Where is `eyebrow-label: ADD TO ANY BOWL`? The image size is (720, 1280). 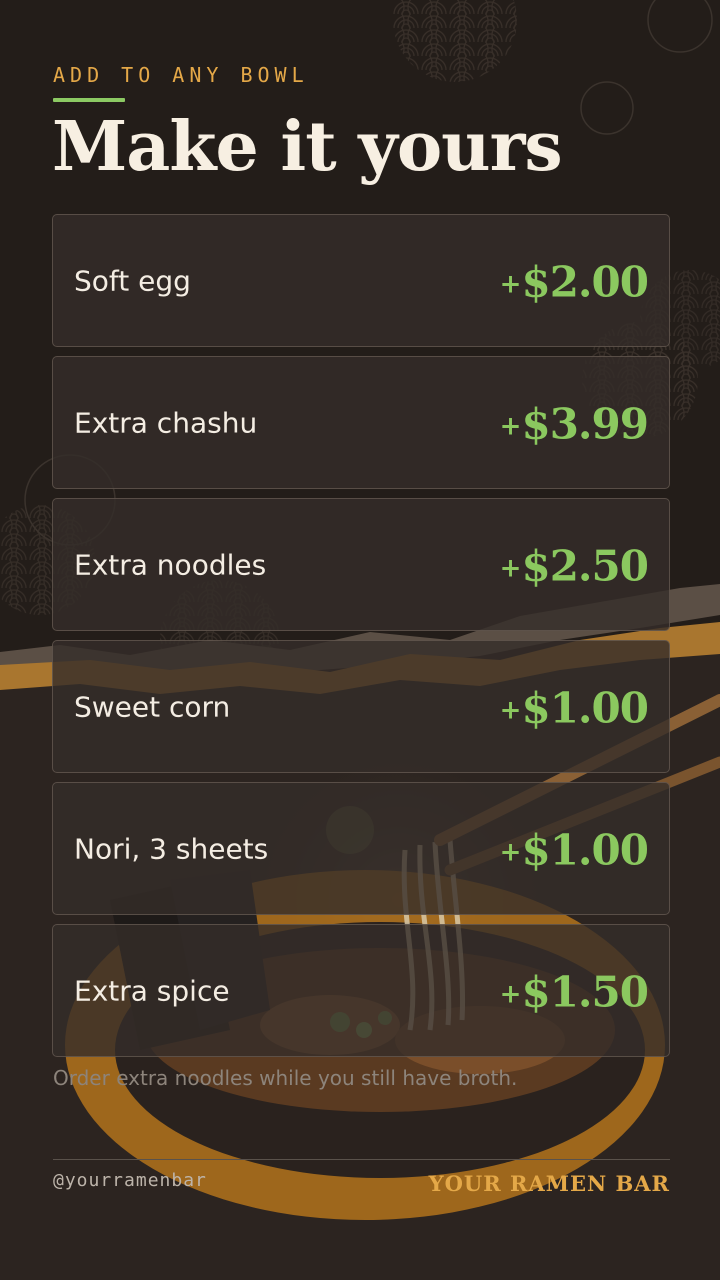 eyebrow-label: ADD TO ANY BOWL is located at coordinates (181, 75).